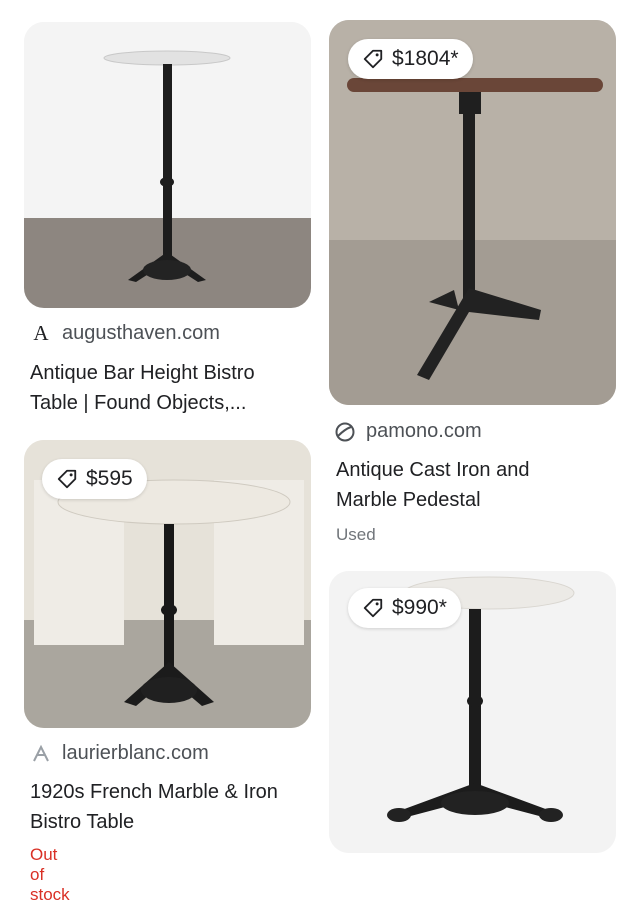 Image resolution: width=640 pixels, height=905 pixels. What do you see at coordinates (476, 485) in the screenshot?
I see `result-title: Antique Cast Iron and Marble Pedestal` at bounding box center [476, 485].